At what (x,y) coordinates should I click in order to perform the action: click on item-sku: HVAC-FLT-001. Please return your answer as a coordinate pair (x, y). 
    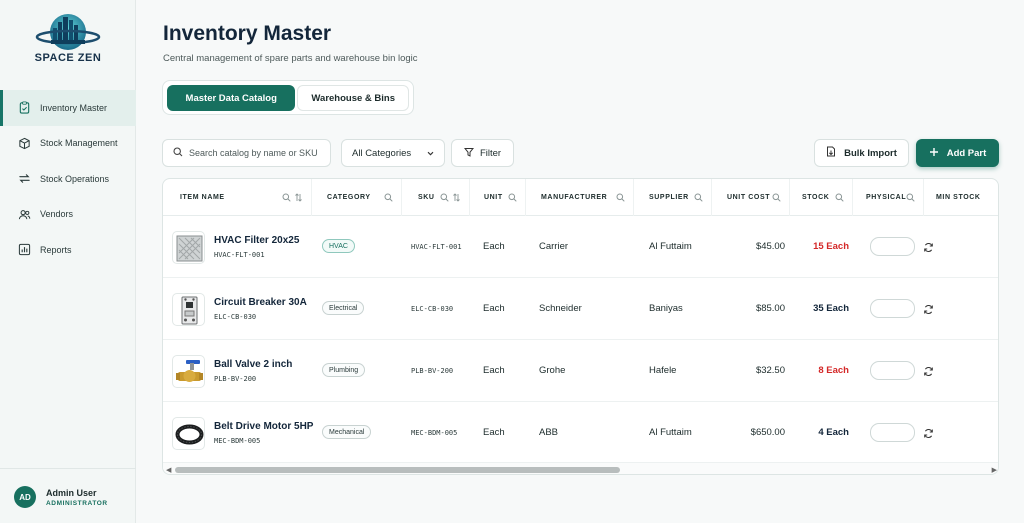
    Looking at the image, I should click on (239, 255).